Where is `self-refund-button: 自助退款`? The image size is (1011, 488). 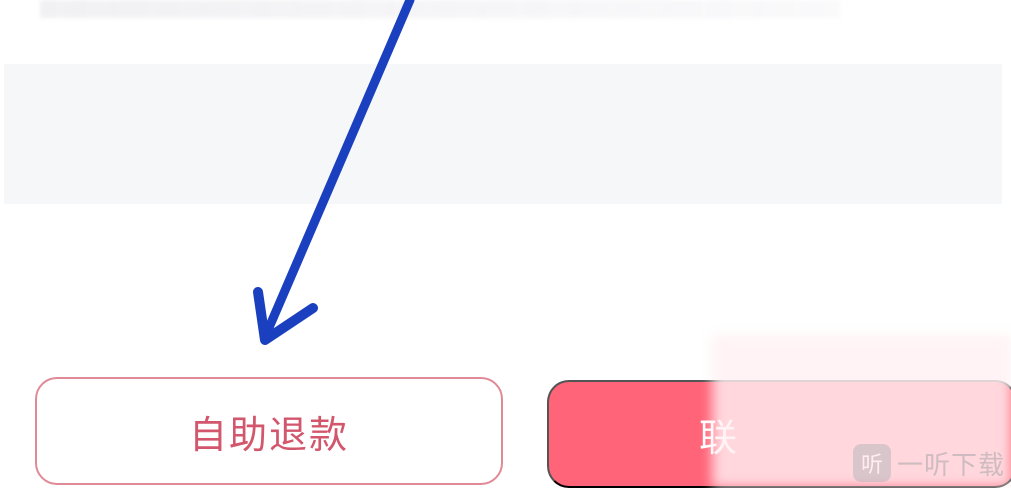
self-refund-button: 自助退款 is located at coordinates (269, 431).